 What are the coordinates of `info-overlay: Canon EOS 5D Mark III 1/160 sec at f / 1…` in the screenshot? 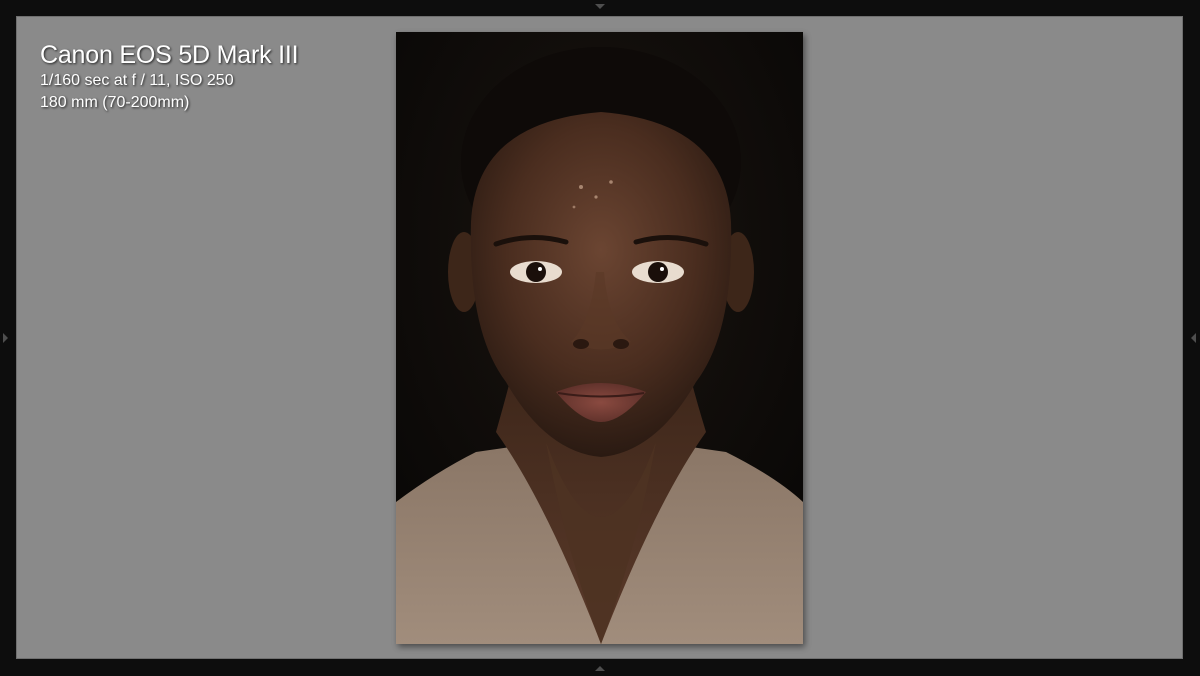 It's located at (169, 77).